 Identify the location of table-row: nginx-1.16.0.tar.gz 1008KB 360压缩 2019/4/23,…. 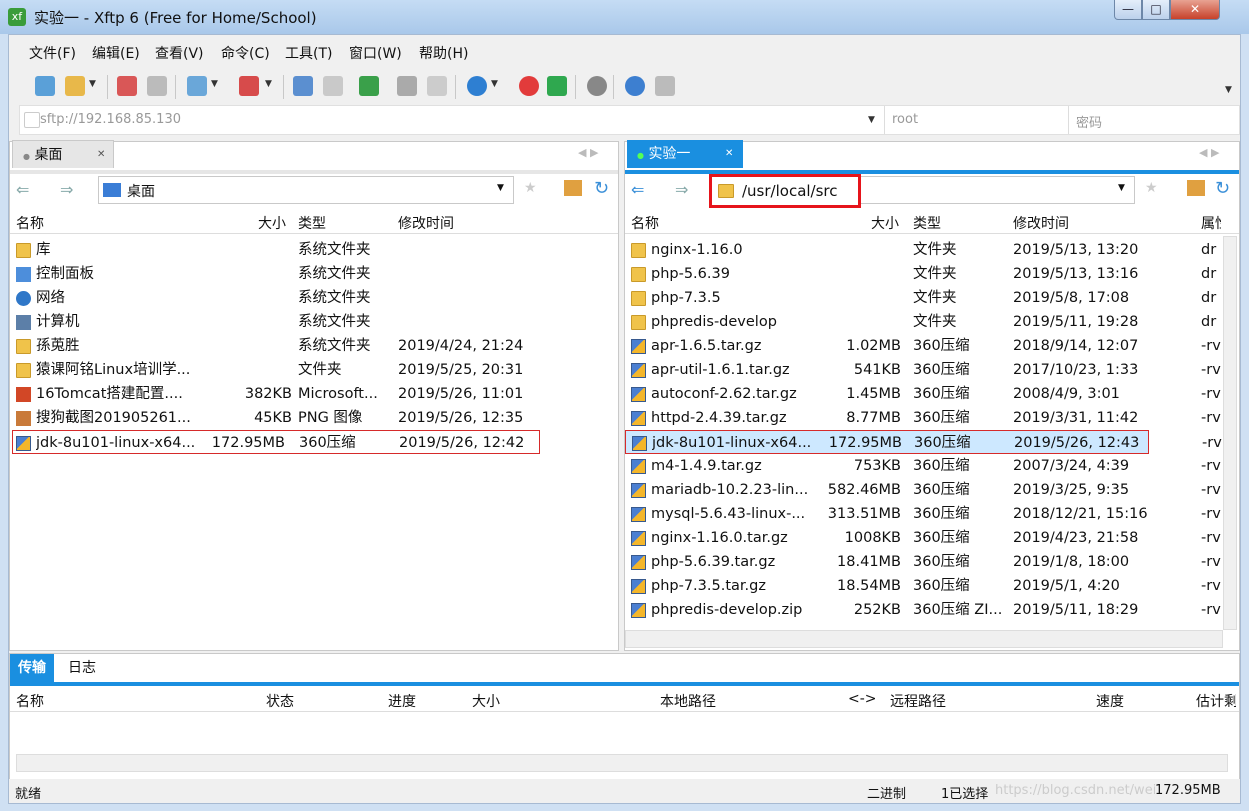
(924, 538).